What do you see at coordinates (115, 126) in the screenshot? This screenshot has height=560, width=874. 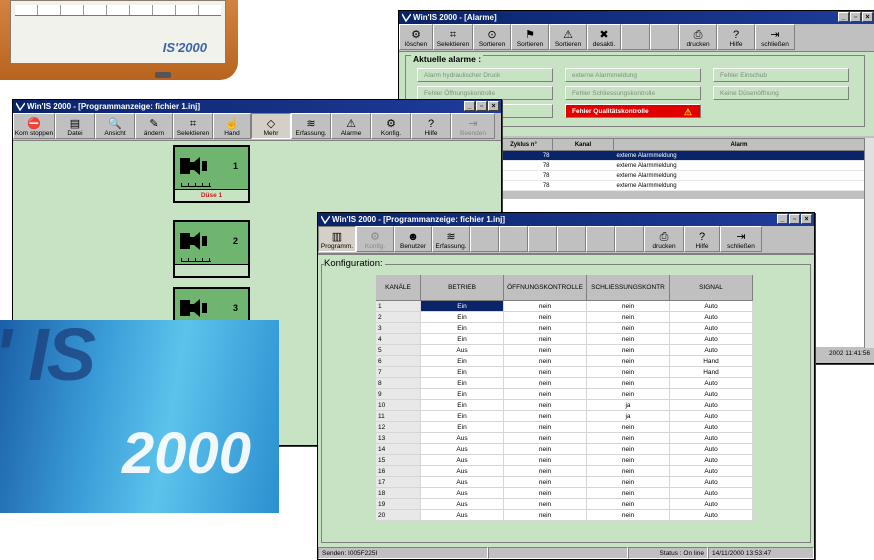 I see `toolbar-ansicht-button: 🔍 Ansicht` at bounding box center [115, 126].